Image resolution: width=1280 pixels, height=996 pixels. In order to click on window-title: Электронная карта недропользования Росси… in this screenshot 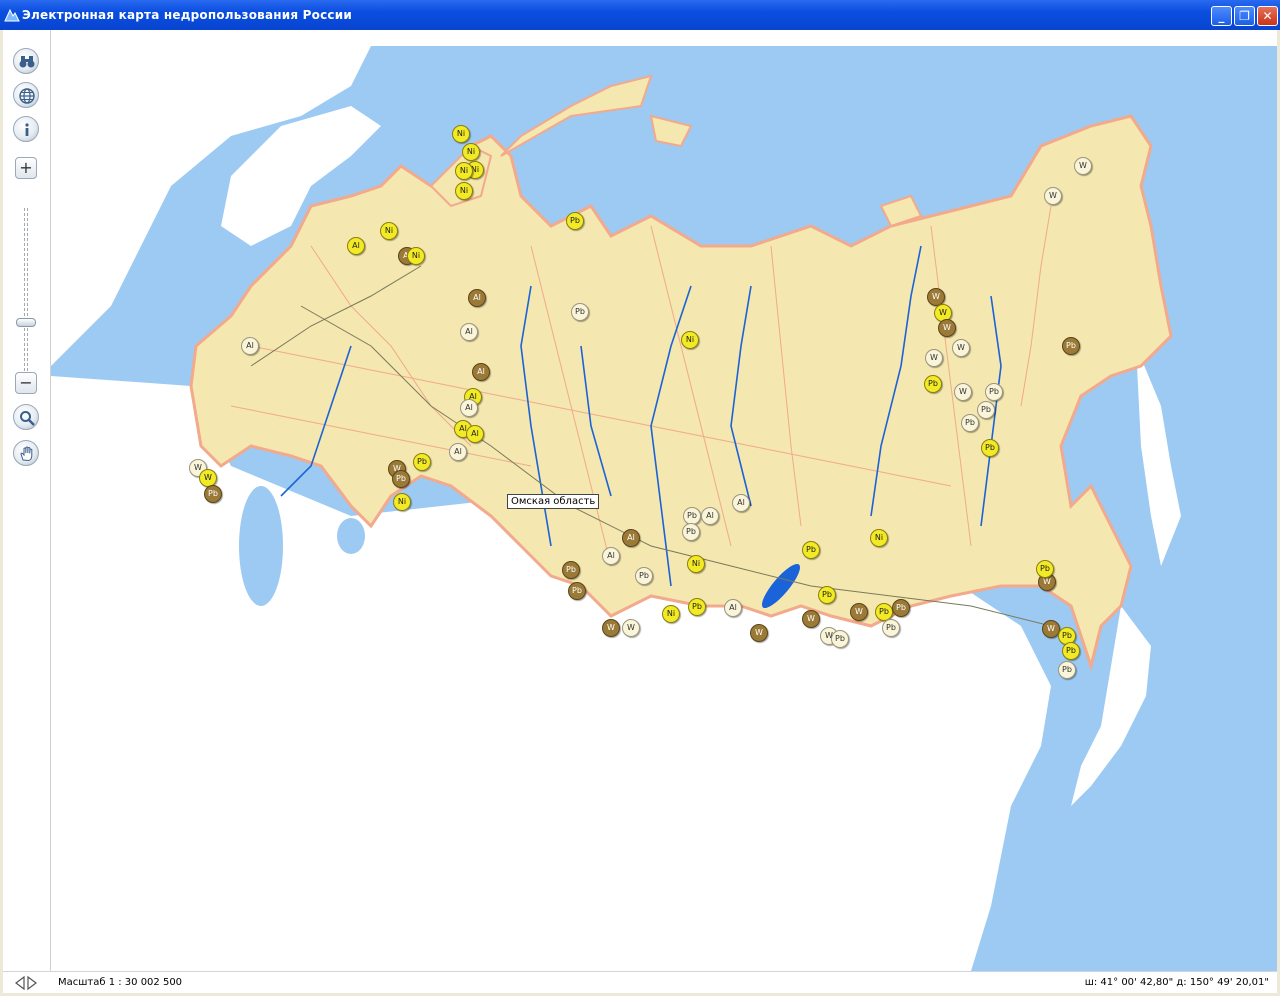, I will do `click(187, 15)`.